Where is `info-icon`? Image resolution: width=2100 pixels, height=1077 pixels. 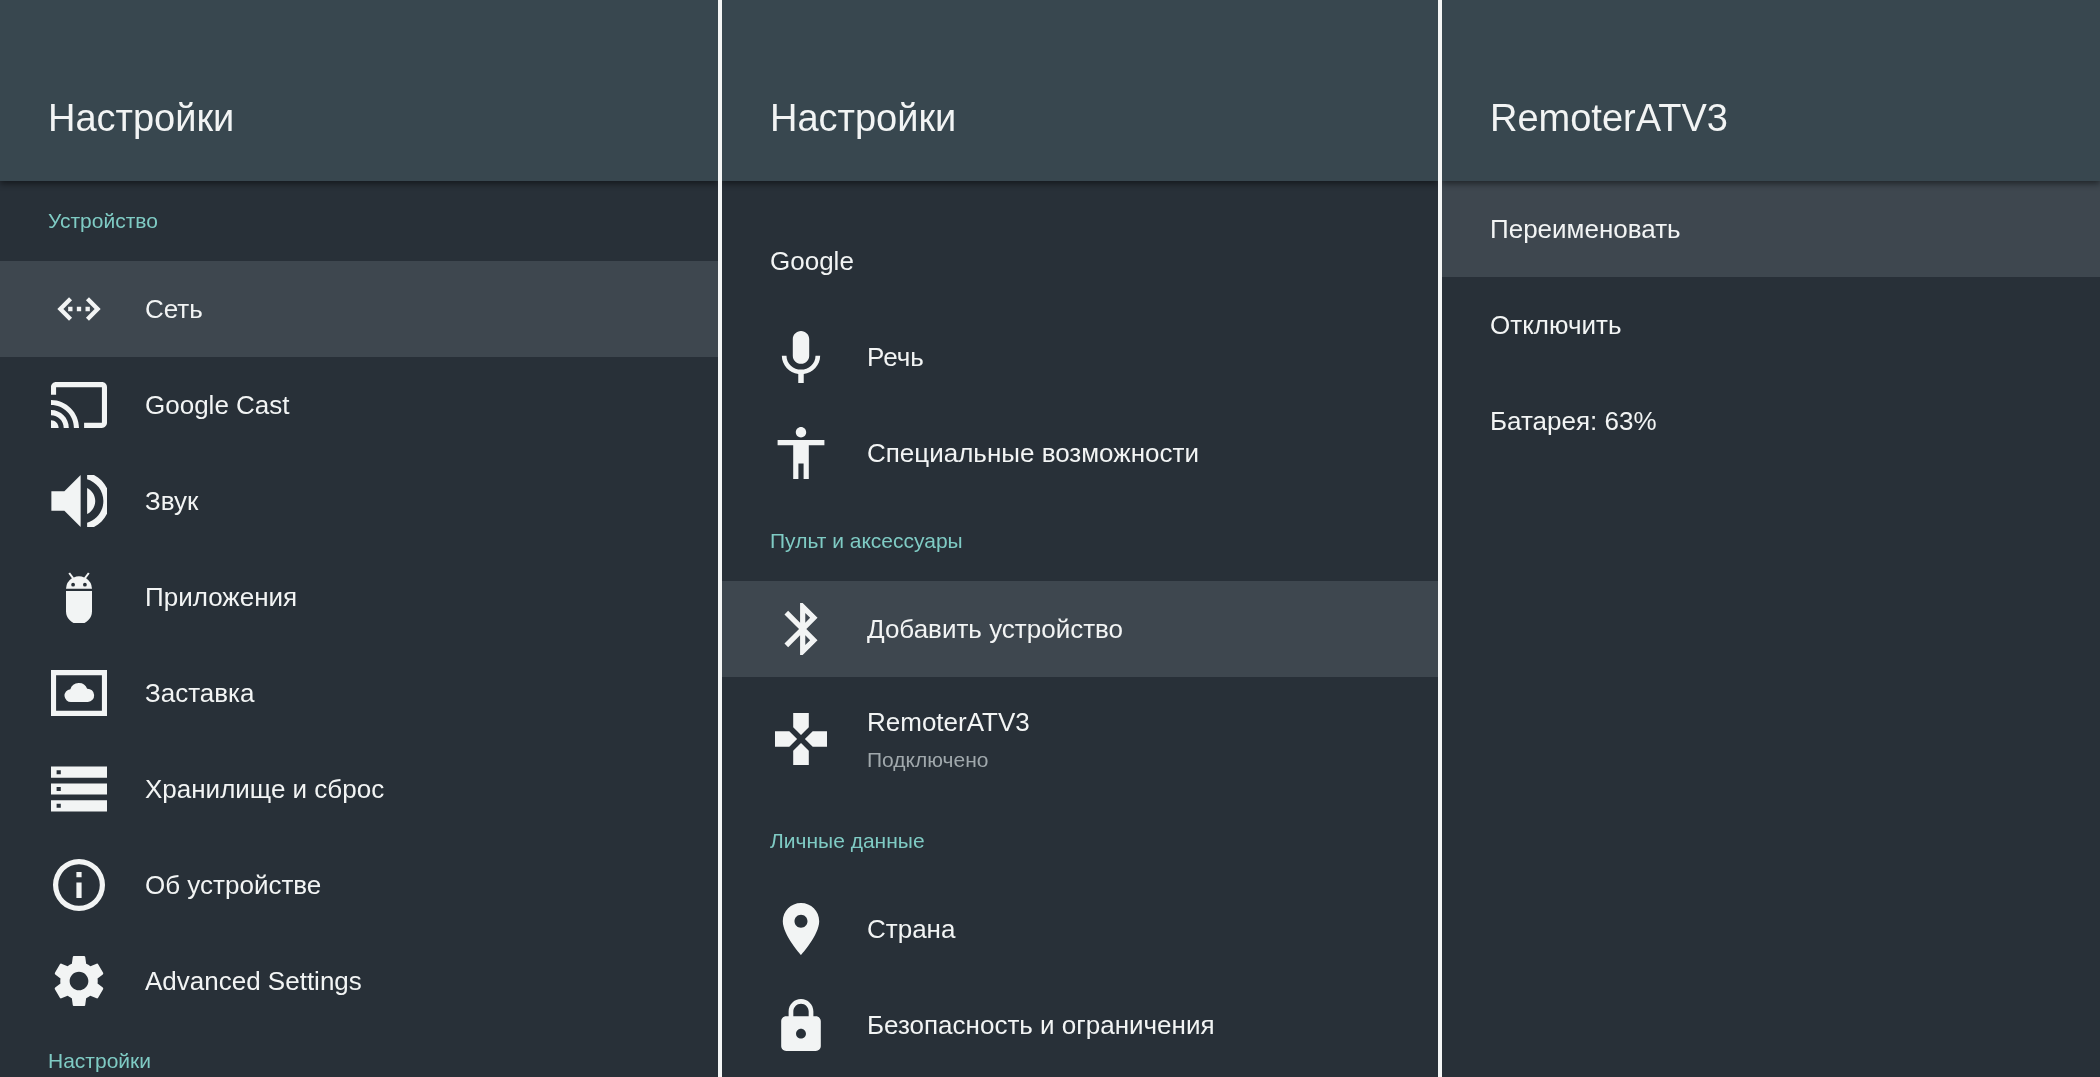 info-icon is located at coordinates (79, 885).